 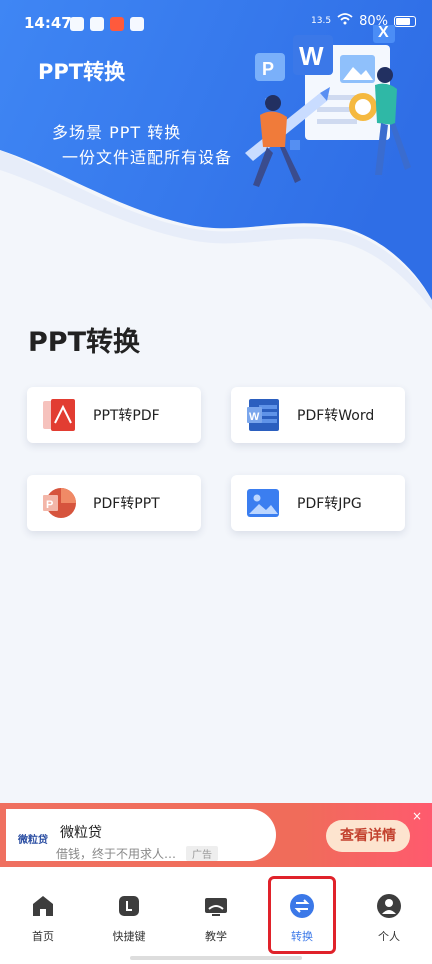 I want to click on status-app-icons, so click(x=107, y=24).